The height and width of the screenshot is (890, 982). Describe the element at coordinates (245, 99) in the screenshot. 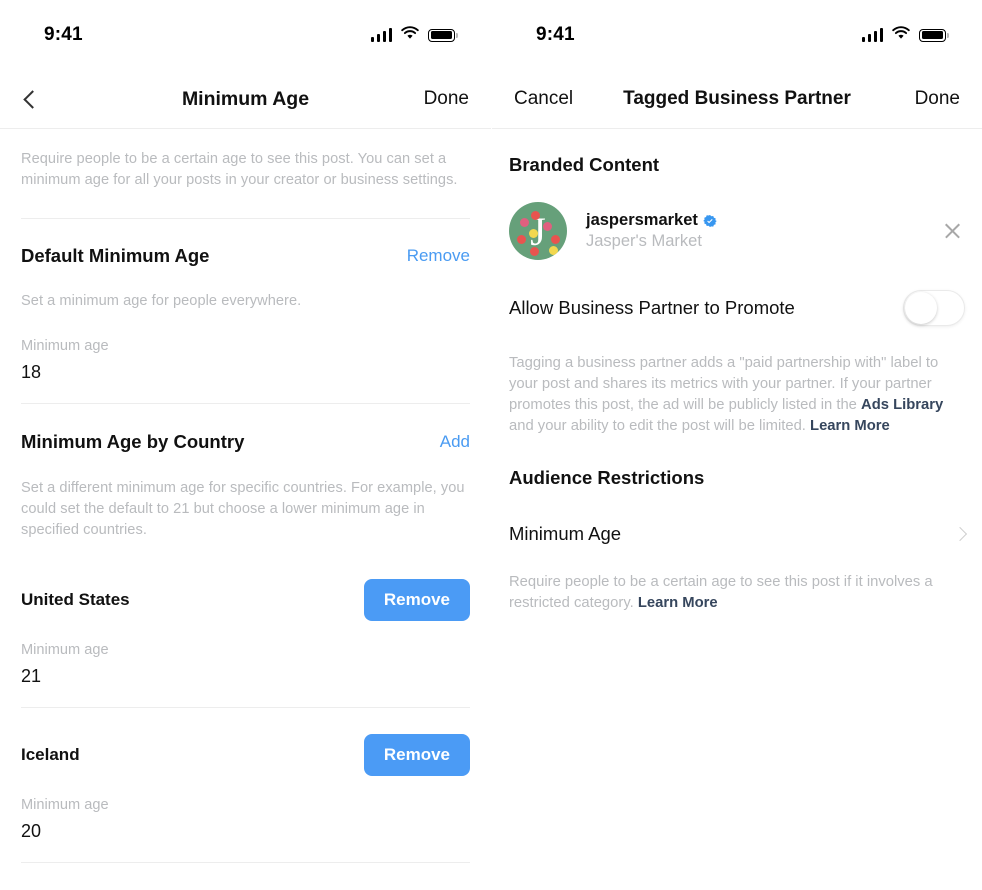

I see `nav-bar-left: Minimum Age Done` at that location.